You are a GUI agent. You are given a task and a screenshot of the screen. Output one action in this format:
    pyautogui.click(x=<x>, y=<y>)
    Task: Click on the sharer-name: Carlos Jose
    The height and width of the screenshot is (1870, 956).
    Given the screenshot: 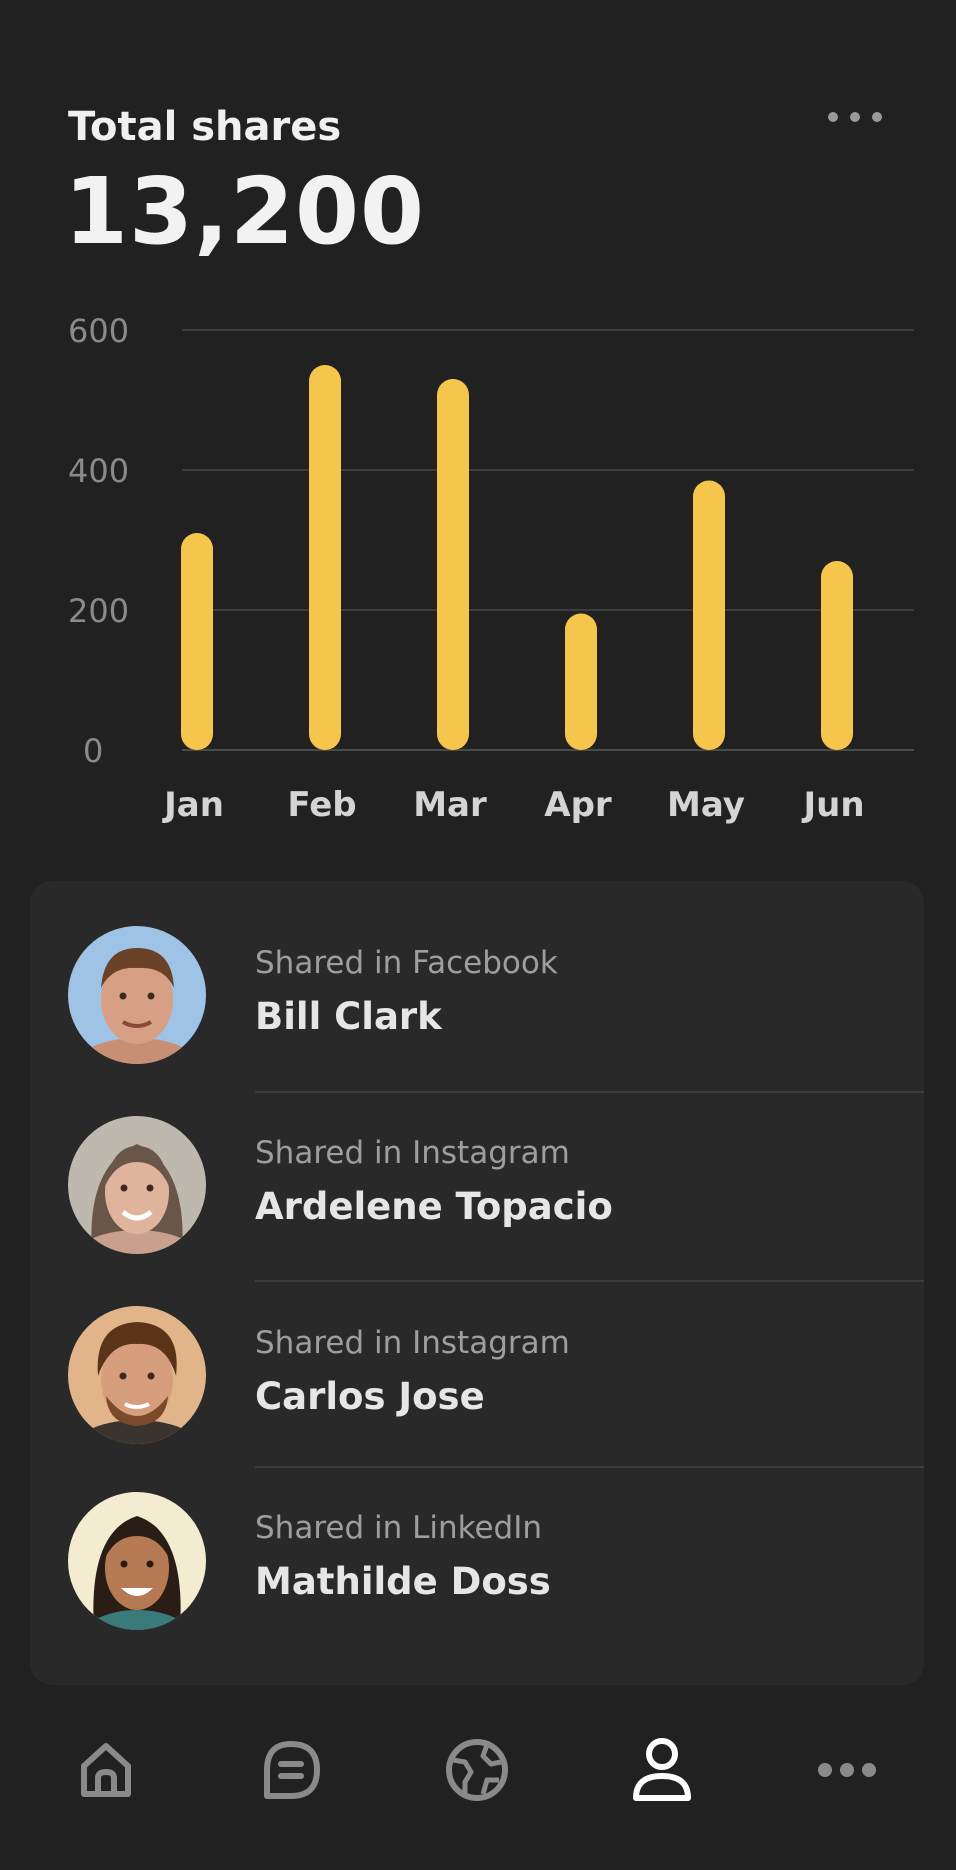 What is the action you would take?
    pyautogui.click(x=370, y=1396)
    